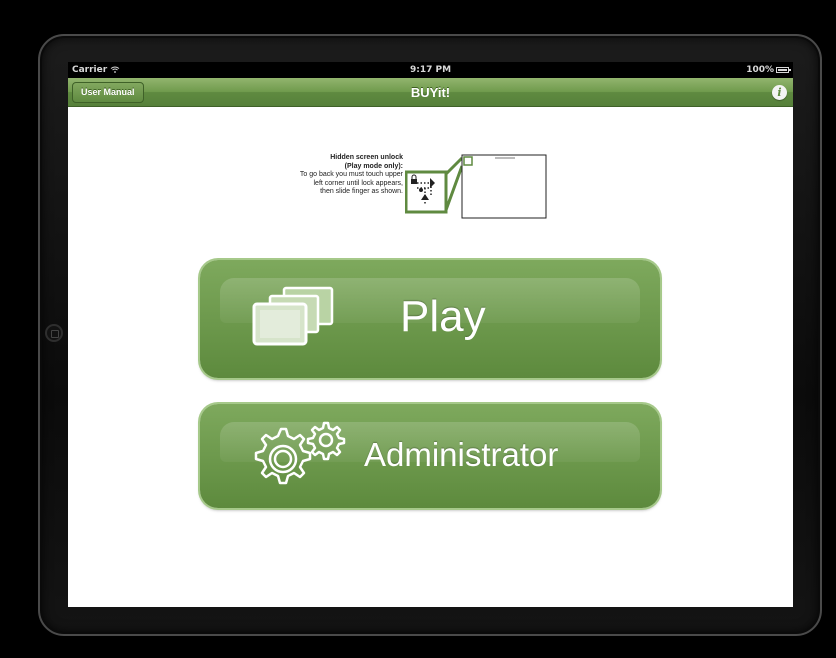  What do you see at coordinates (476, 186) in the screenshot?
I see `unlock-diagram-icon` at bounding box center [476, 186].